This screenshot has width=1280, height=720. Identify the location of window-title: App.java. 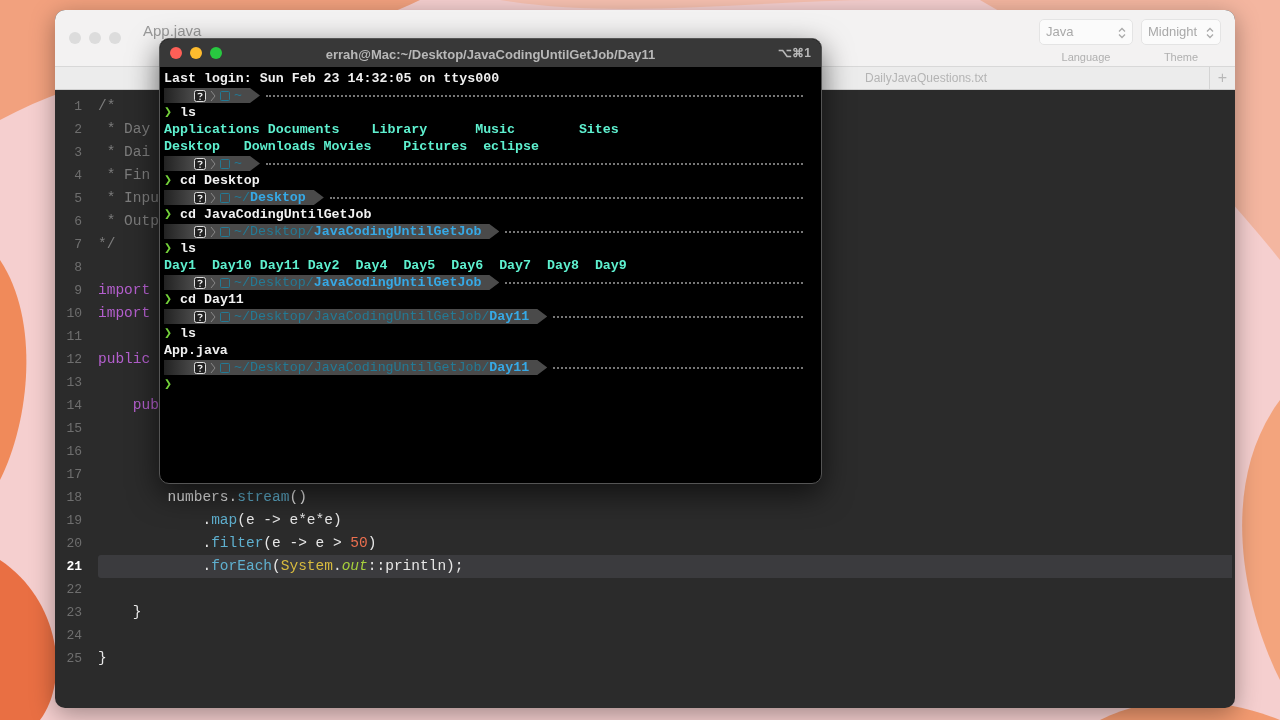
(172, 31).